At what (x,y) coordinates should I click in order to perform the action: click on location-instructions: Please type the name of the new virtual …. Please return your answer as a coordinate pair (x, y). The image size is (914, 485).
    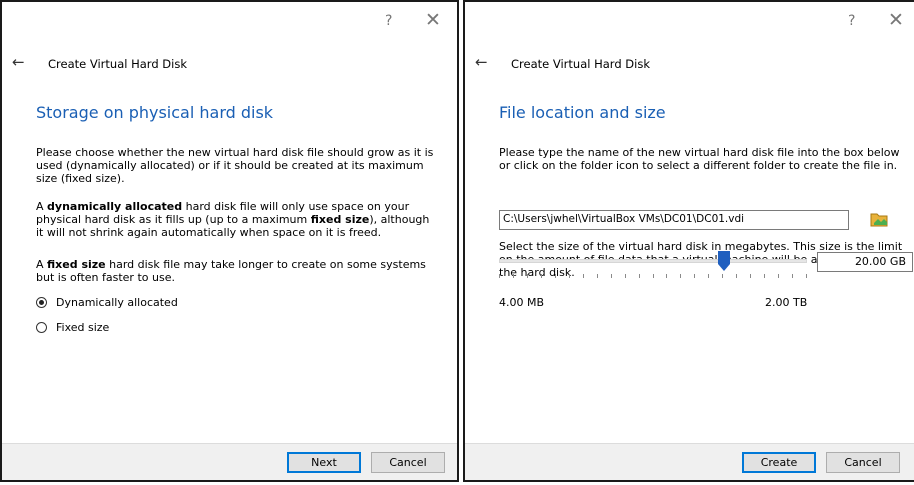
    Looking at the image, I should click on (699, 159).